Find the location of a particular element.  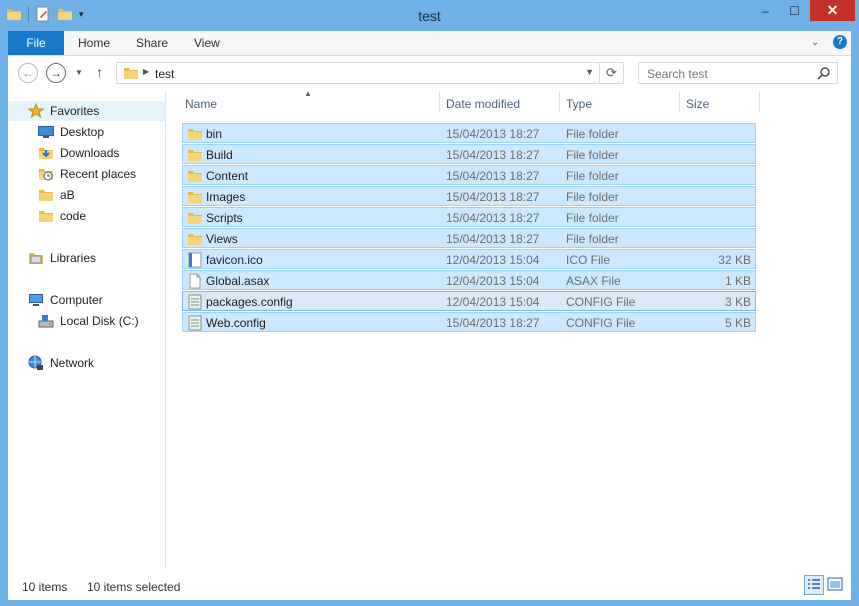

sidebar-item-desktop: Desktop is located at coordinates (71, 132).